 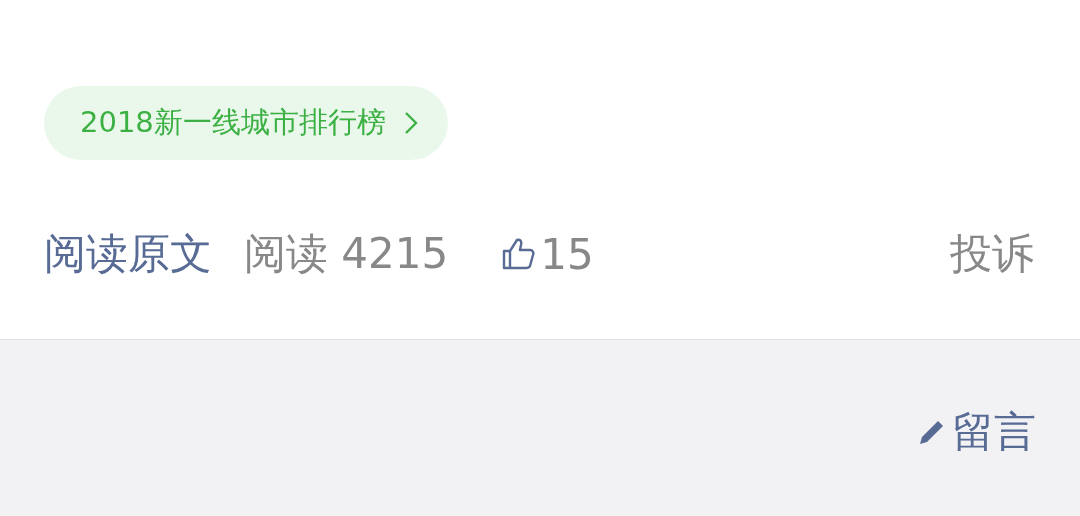 I want to click on like-button: 15, so click(x=547, y=254).